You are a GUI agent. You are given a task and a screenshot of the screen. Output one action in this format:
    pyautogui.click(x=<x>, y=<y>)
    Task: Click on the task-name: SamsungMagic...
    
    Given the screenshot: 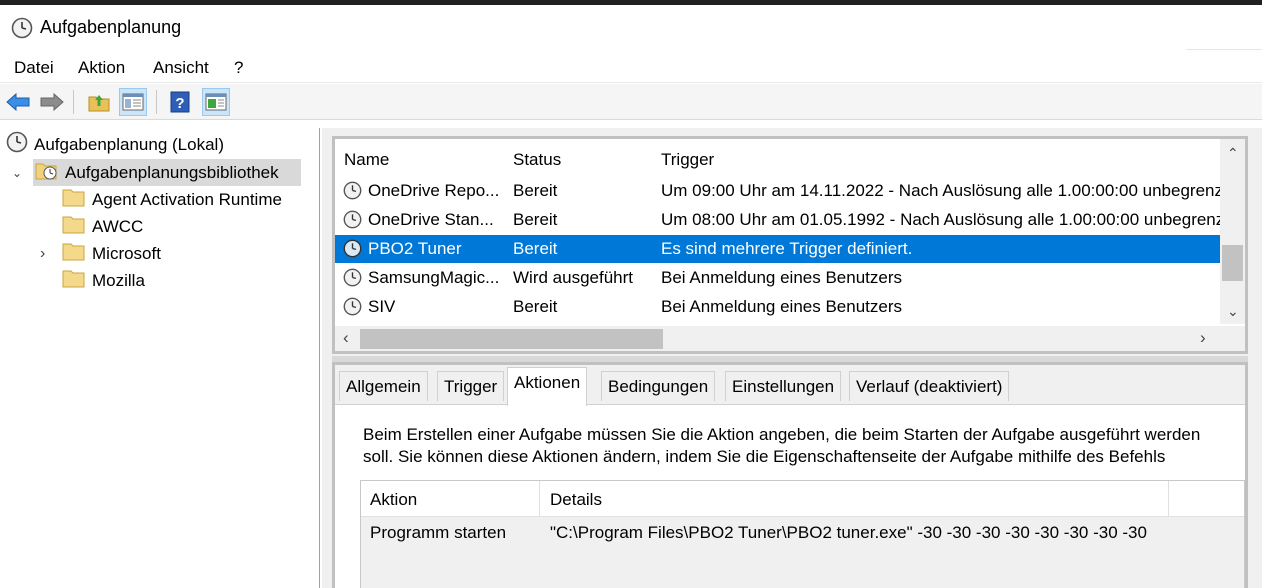 What is the action you would take?
    pyautogui.click(x=434, y=277)
    